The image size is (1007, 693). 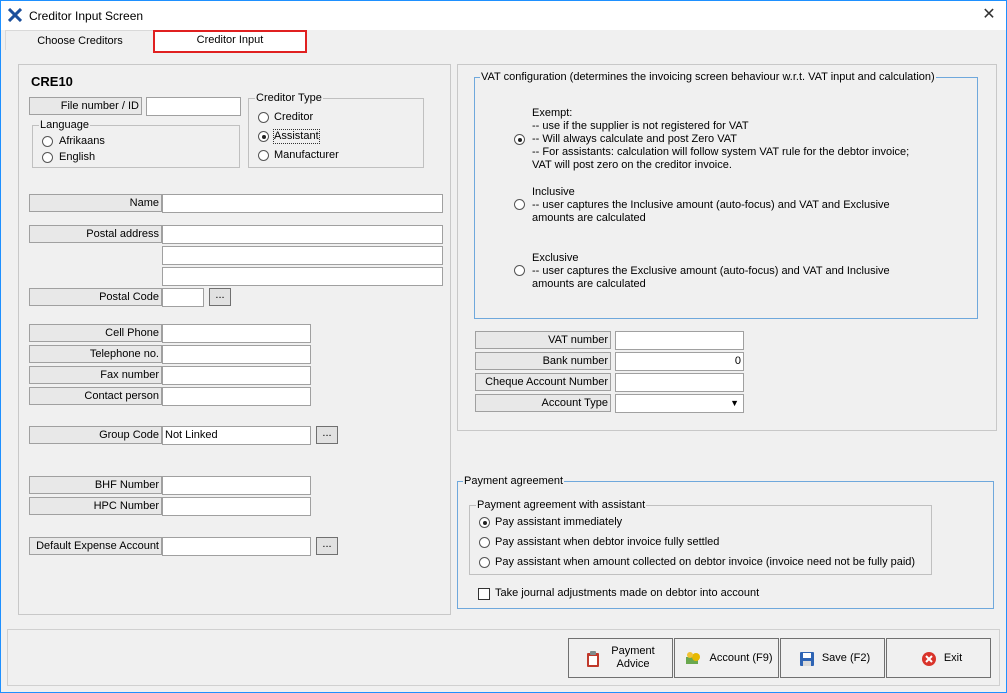 I want to click on payment-advice-button: Payment Advice, so click(x=620, y=658).